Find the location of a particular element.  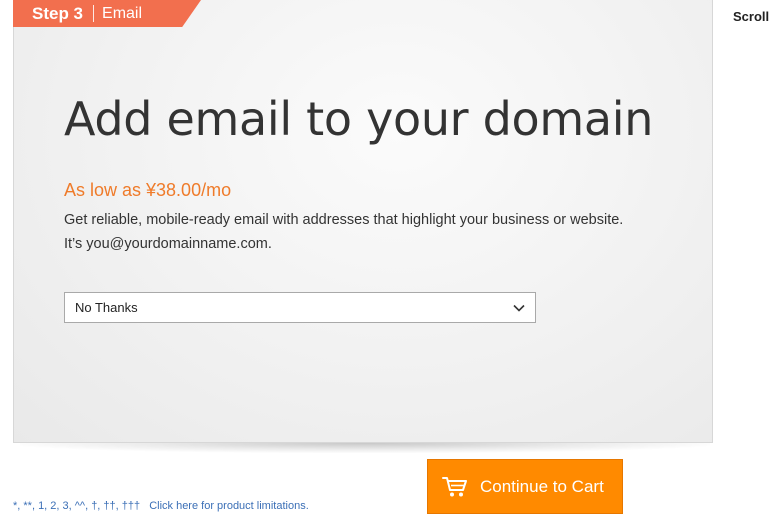

step-divider is located at coordinates (94, 13).